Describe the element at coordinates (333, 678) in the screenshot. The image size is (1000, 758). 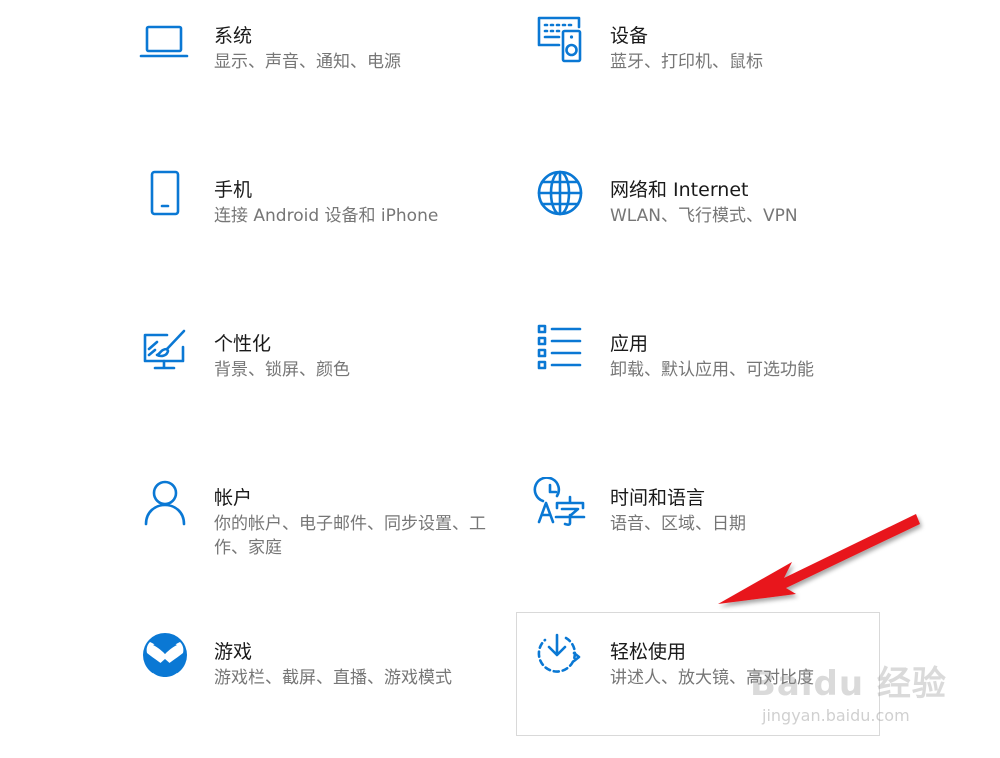
I see `tile-description: 游戏栏、截屏、直播、游戏模式` at that location.